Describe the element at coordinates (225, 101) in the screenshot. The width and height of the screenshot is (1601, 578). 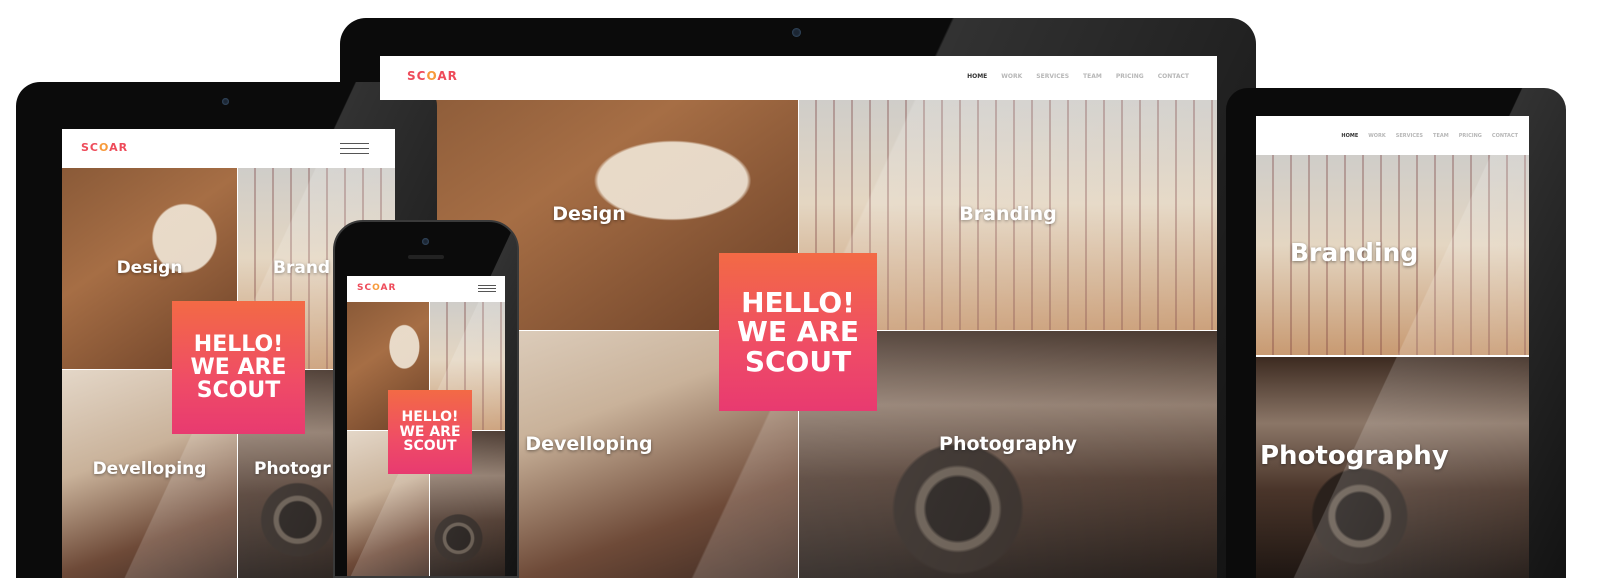
I see `tablet-camera` at that location.